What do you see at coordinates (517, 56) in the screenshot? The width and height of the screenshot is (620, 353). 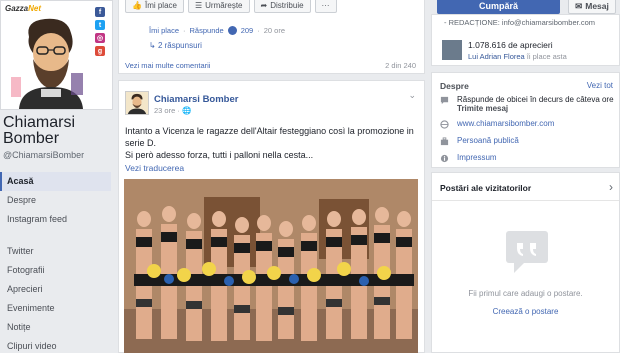 I see `friend-likes-text: Lui Adrian Florea îi place asta` at bounding box center [517, 56].